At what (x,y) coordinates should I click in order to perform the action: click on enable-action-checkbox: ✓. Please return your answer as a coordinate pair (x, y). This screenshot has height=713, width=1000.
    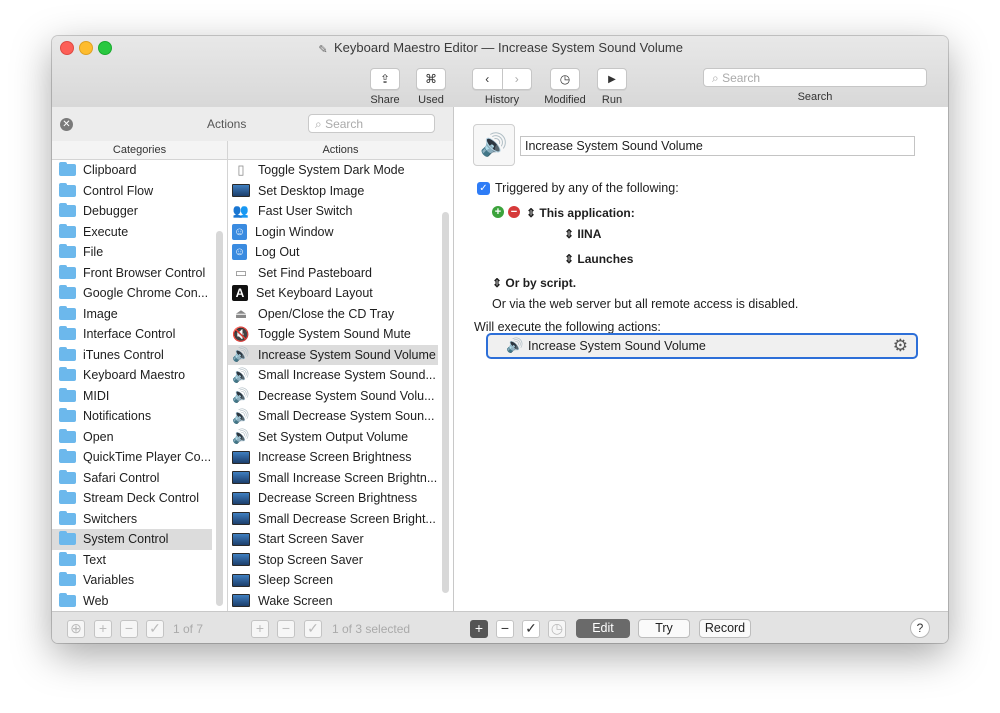
    Looking at the image, I should click on (531, 629).